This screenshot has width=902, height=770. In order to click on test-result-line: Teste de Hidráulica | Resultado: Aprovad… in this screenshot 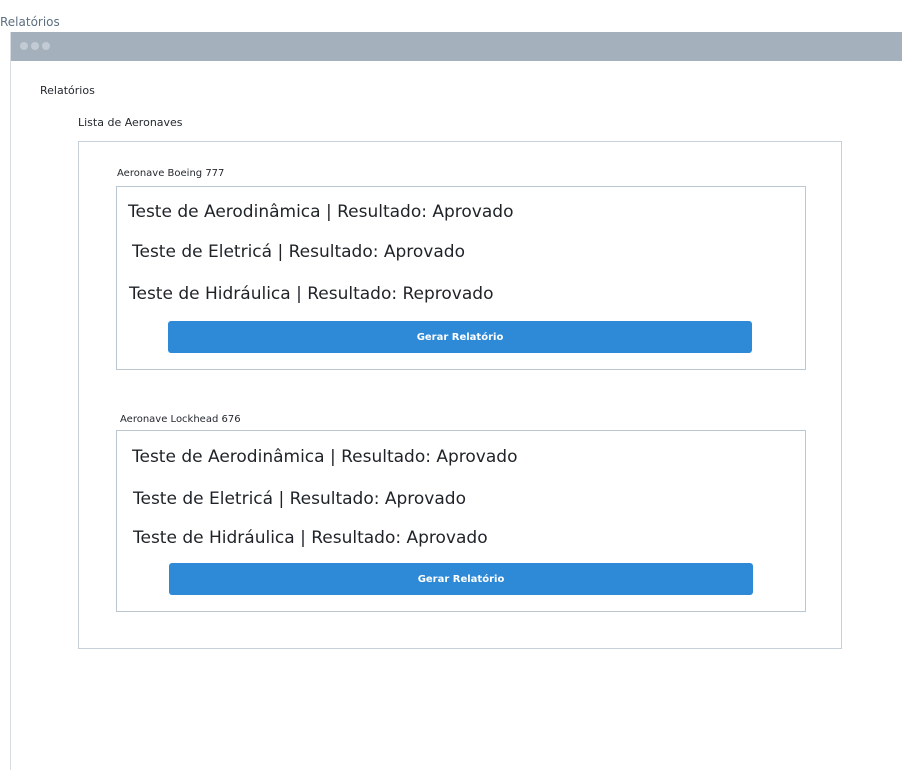, I will do `click(310, 538)`.